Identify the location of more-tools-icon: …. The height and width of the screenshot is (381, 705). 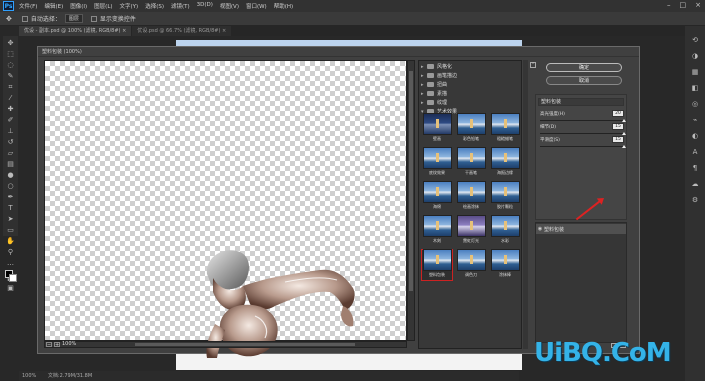
(10, 263).